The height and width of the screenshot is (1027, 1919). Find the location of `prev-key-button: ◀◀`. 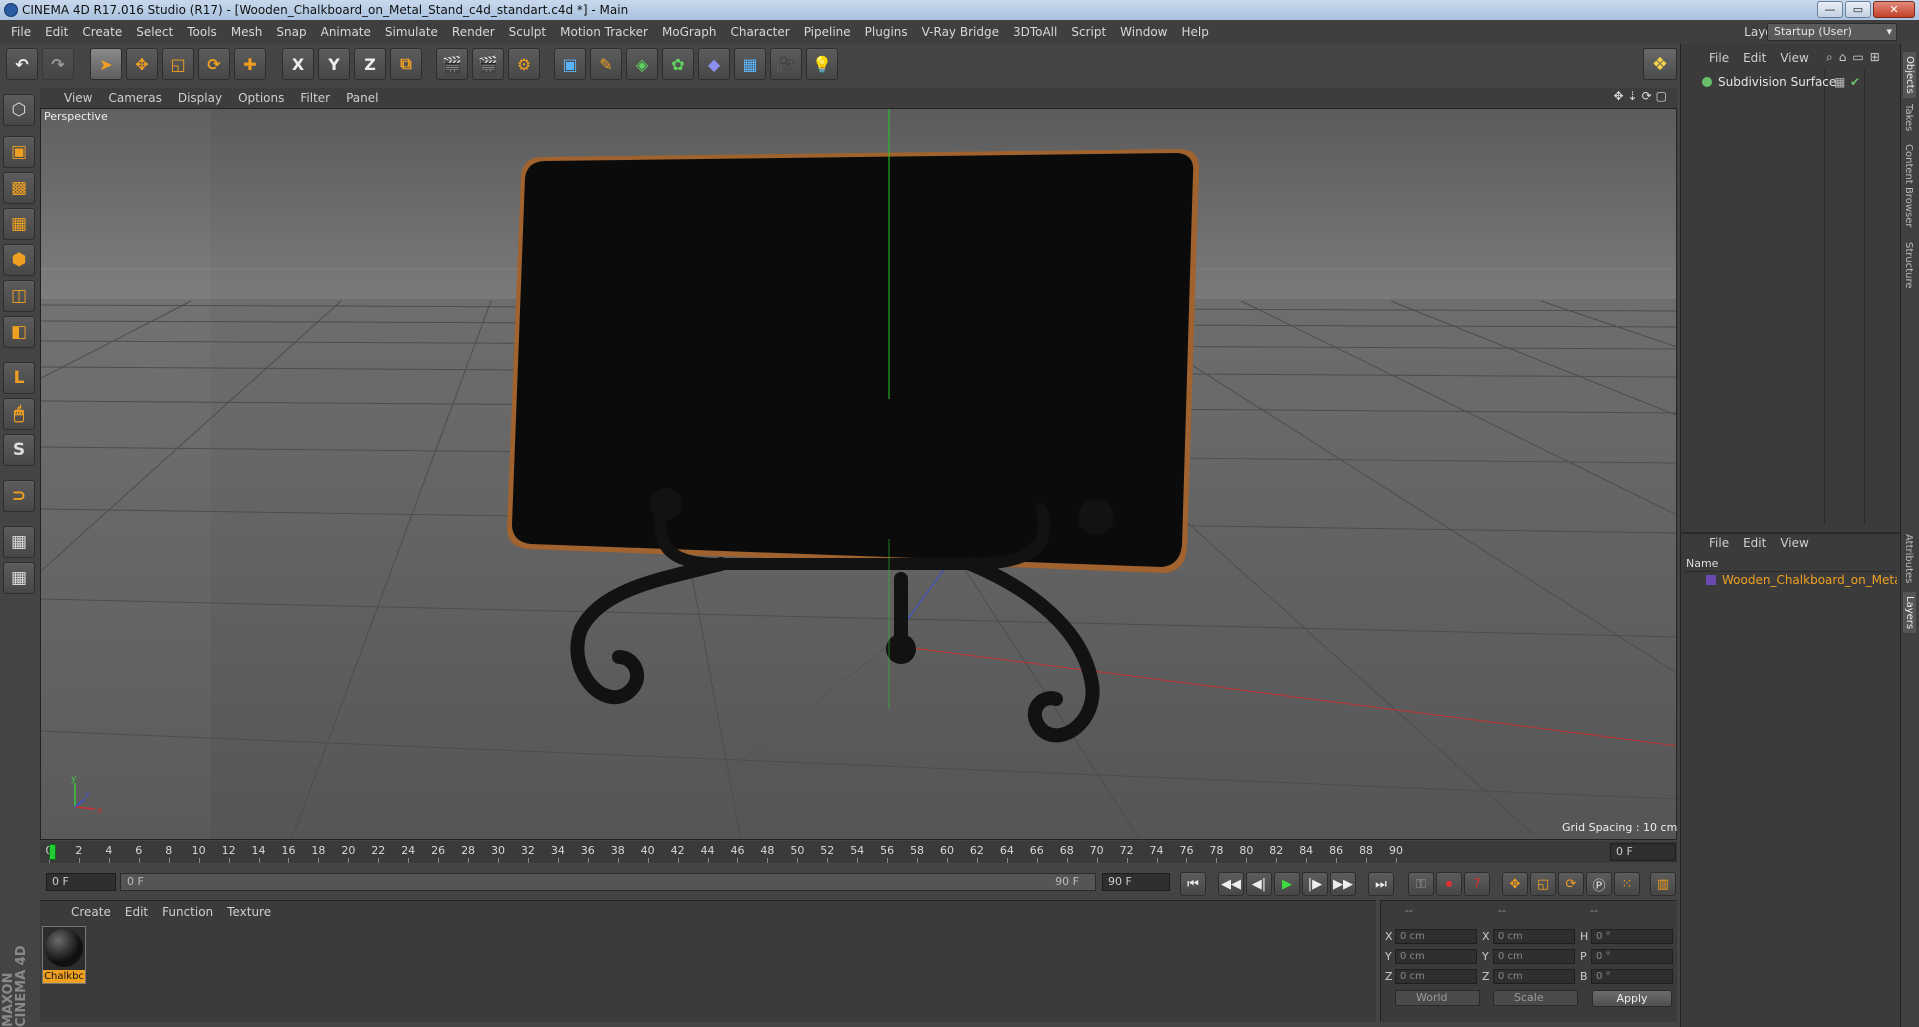

prev-key-button: ◀◀ is located at coordinates (1231, 884).